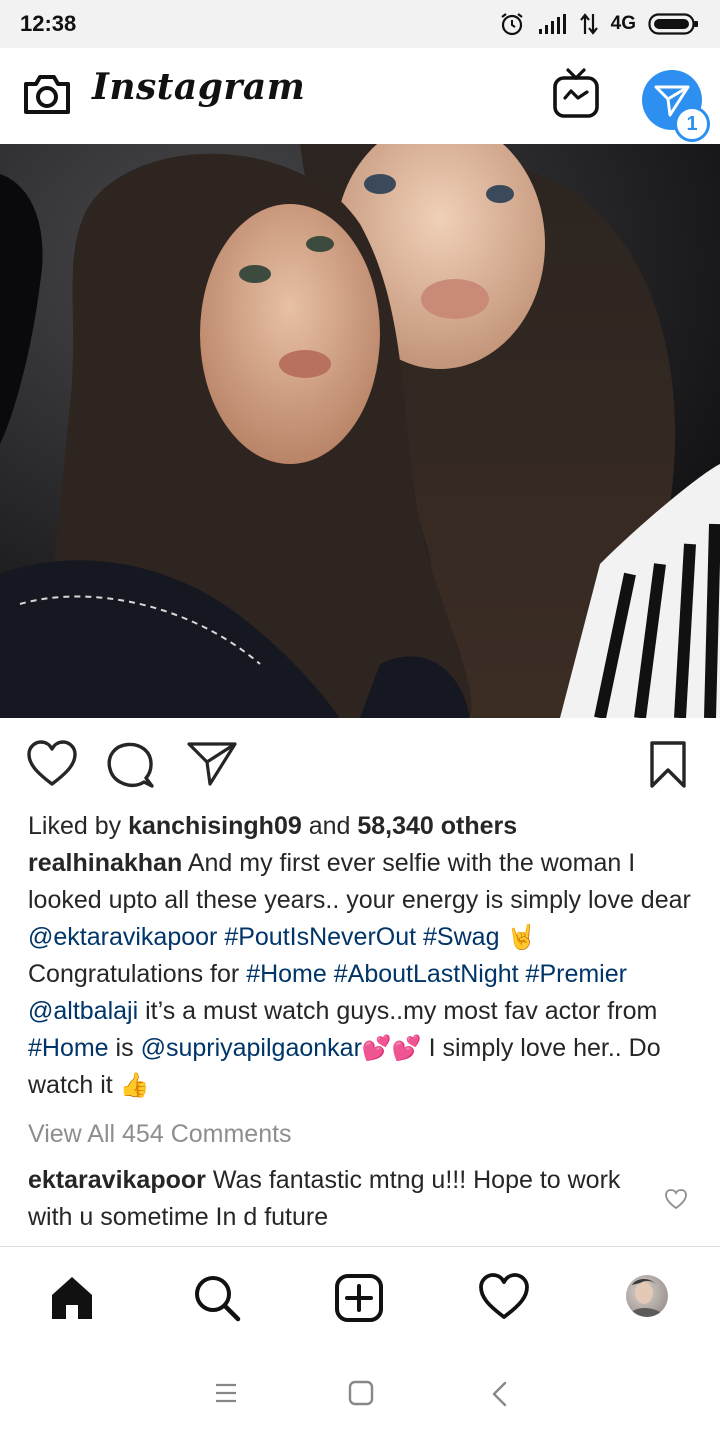 This screenshot has height=1440, width=720. Describe the element at coordinates (134, 1085) in the screenshot. I see `thumbs-up-emoji: 👍` at that location.